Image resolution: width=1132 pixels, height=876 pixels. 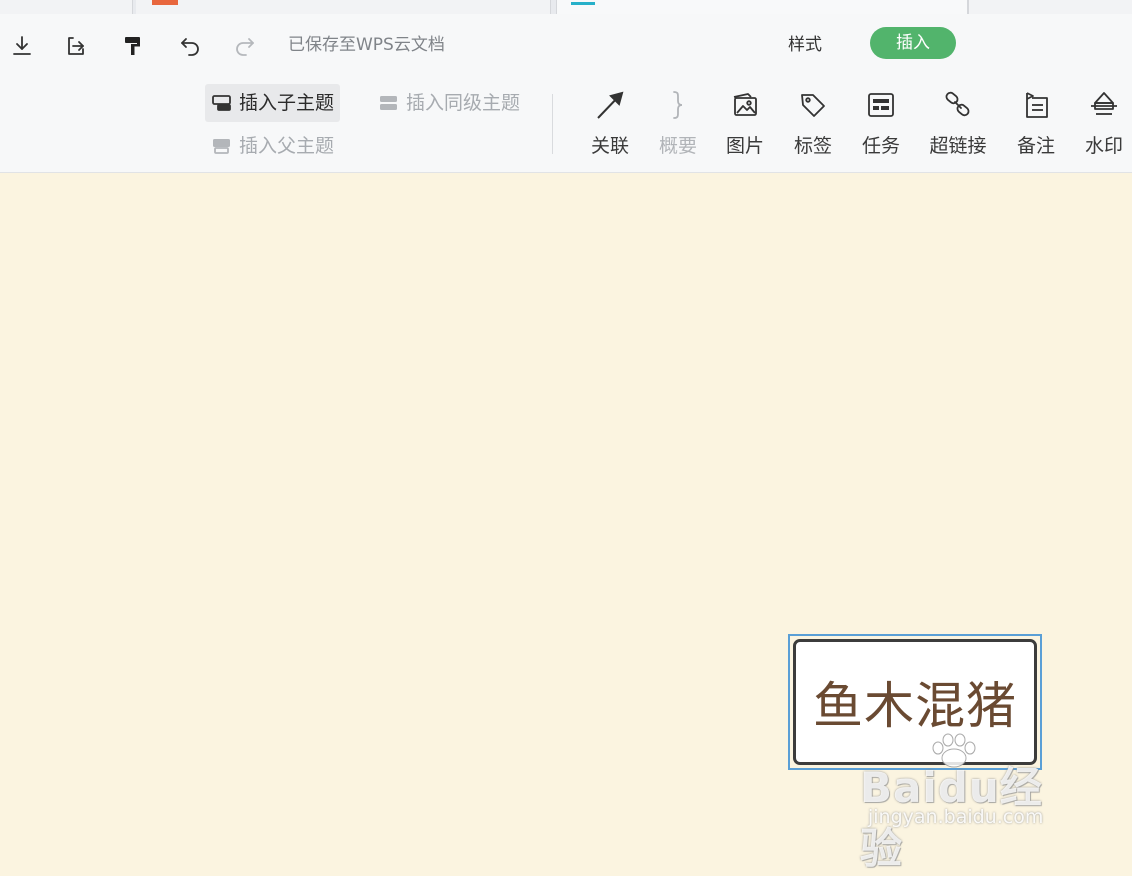 What do you see at coordinates (881, 105) in the screenshot?
I see `task-icon` at bounding box center [881, 105].